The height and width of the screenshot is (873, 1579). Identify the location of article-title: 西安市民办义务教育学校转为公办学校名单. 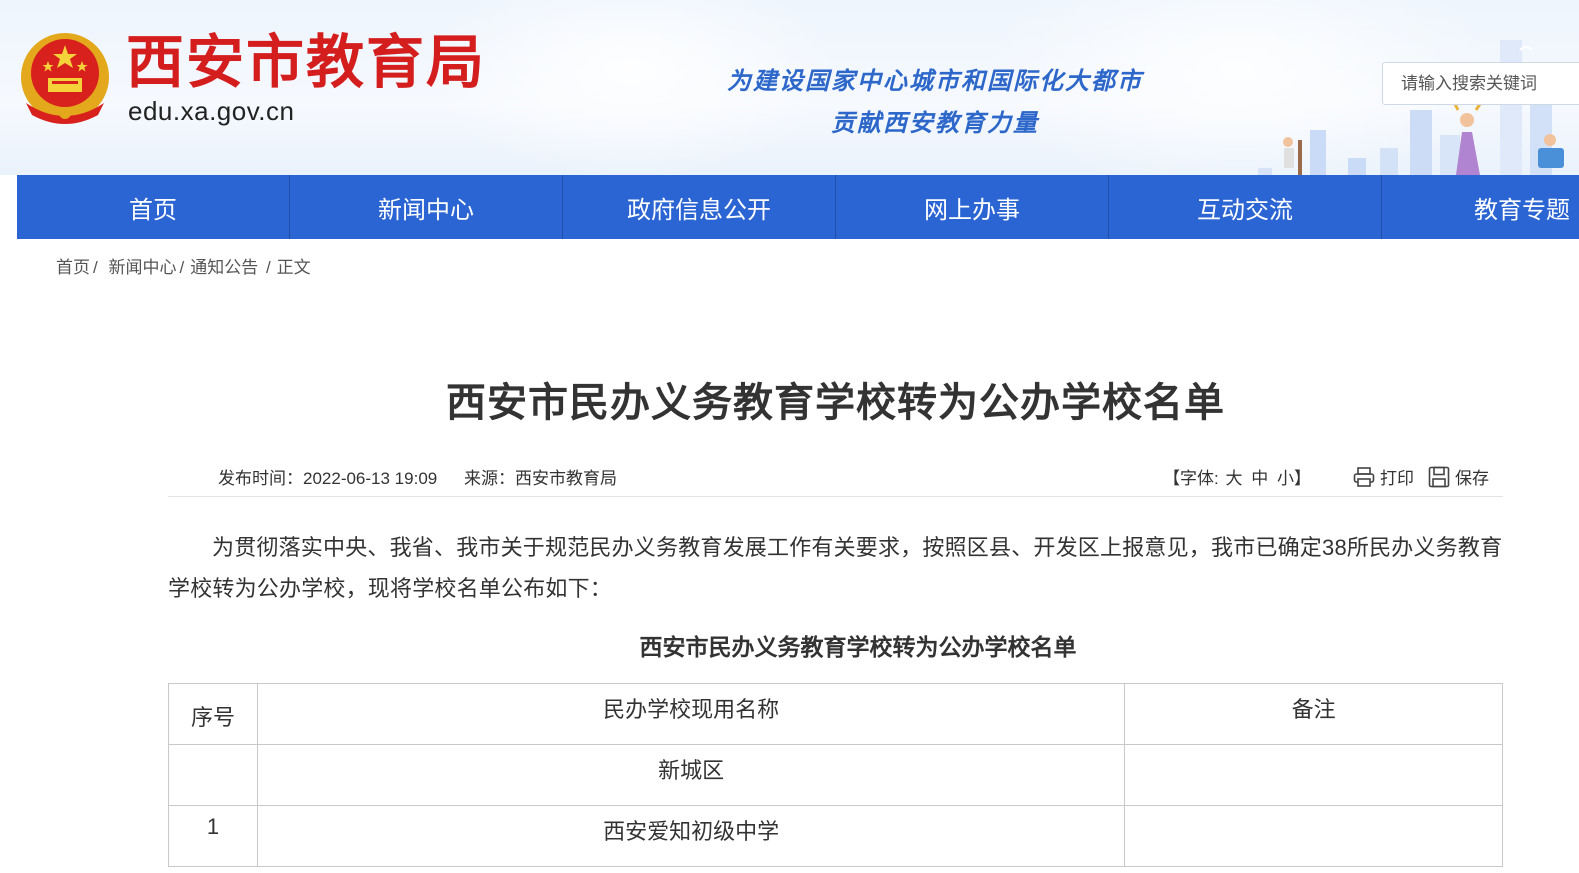
(835, 403).